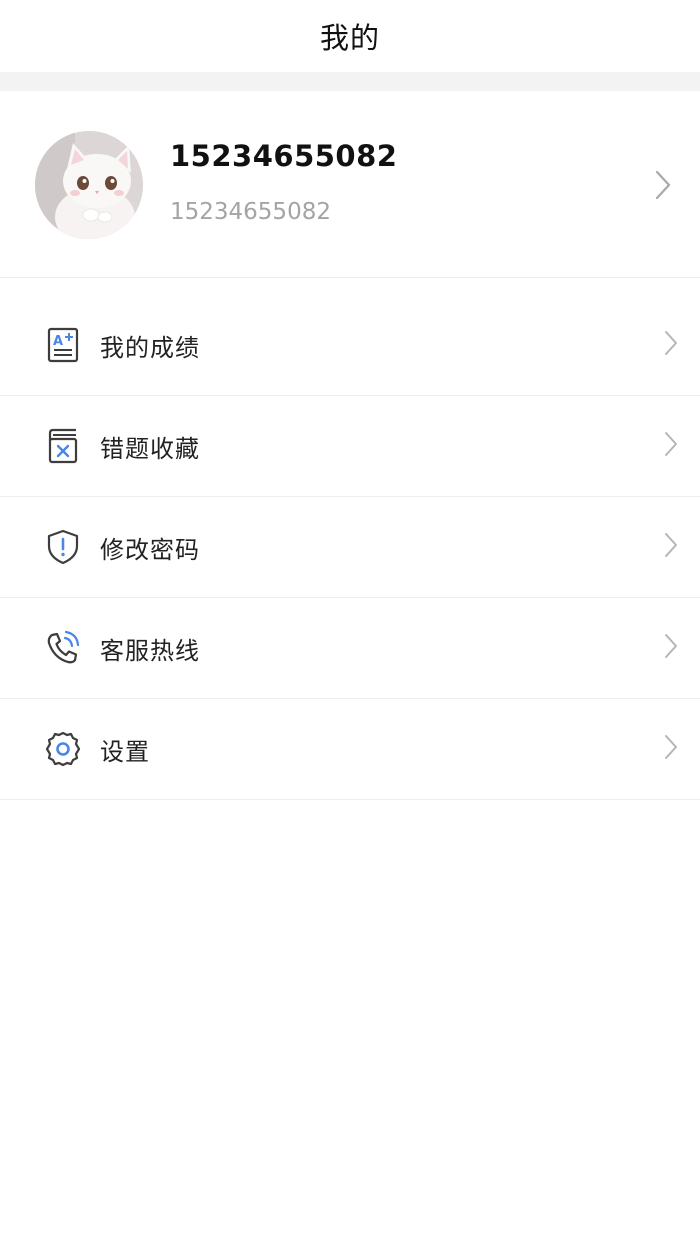  Describe the element at coordinates (63, 547) in the screenshot. I see `shield-alert-icon` at that location.